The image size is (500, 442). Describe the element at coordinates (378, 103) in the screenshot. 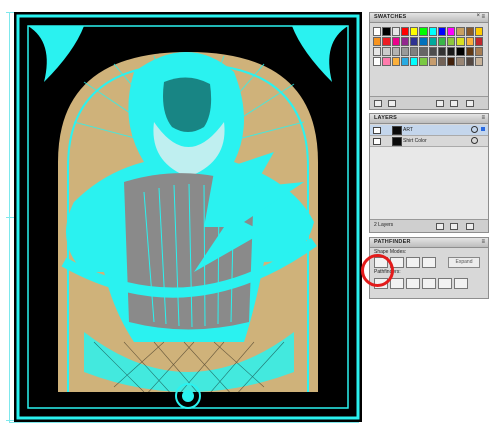

I see `swatch-library-icon` at that location.